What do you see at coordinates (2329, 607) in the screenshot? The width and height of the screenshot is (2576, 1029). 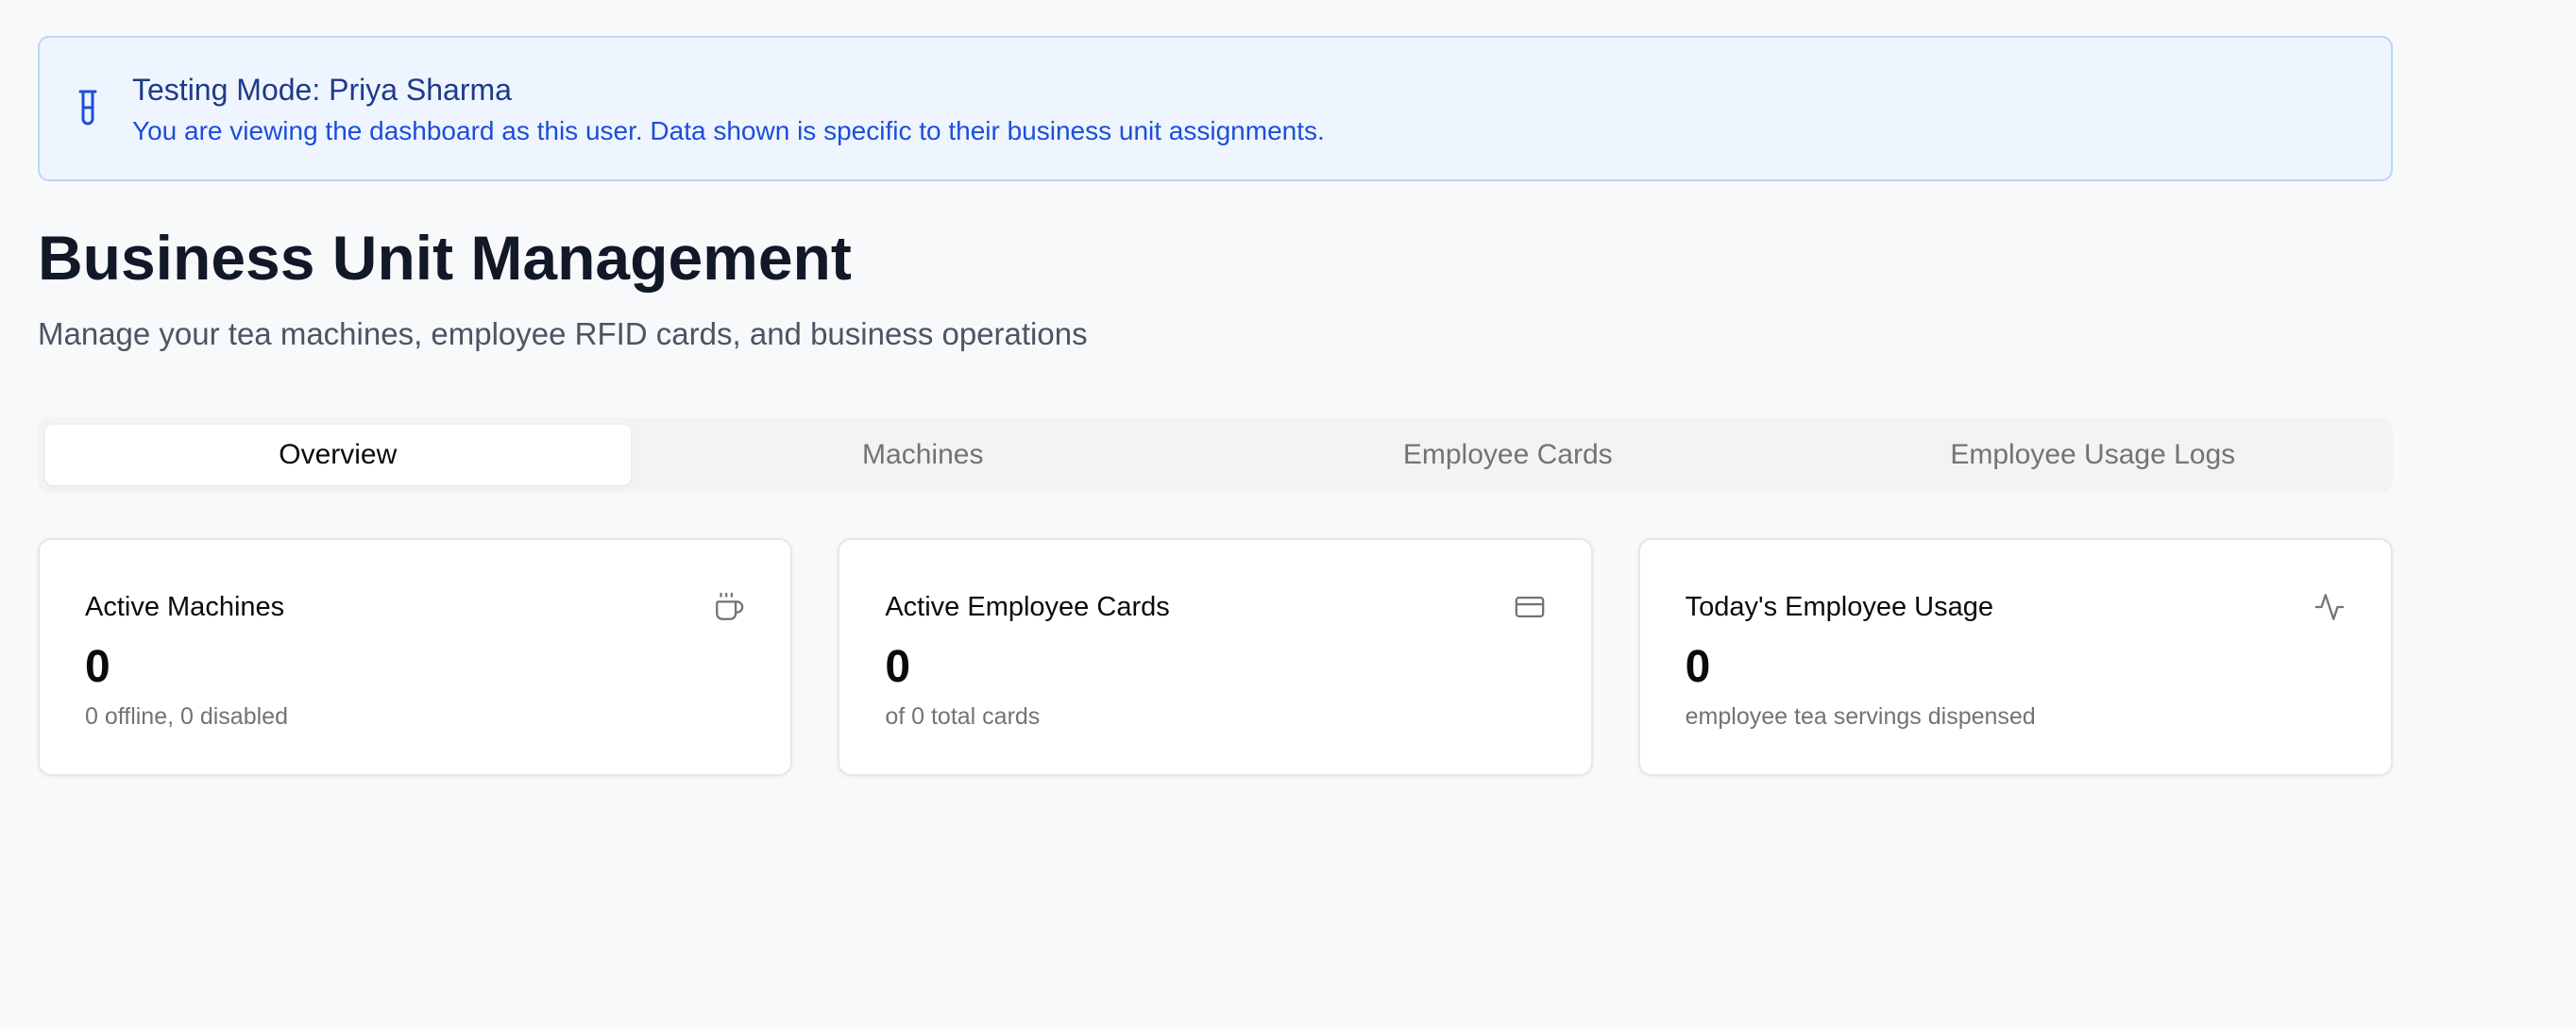 I see `activity-icon` at bounding box center [2329, 607].